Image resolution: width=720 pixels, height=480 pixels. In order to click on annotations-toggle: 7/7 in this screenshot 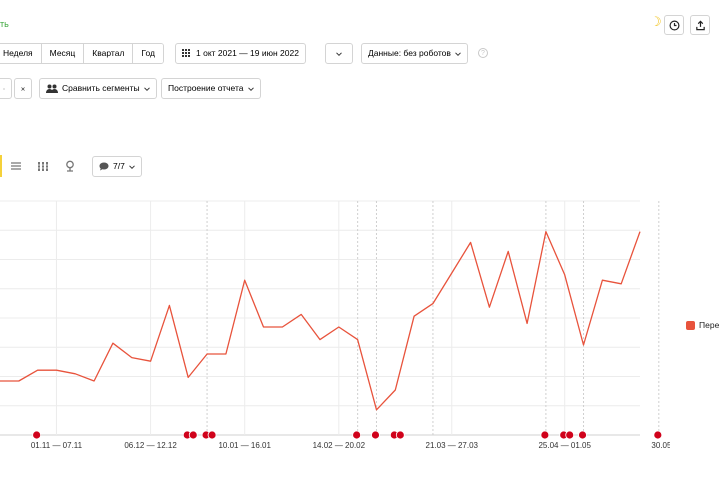, I will do `click(117, 166)`.